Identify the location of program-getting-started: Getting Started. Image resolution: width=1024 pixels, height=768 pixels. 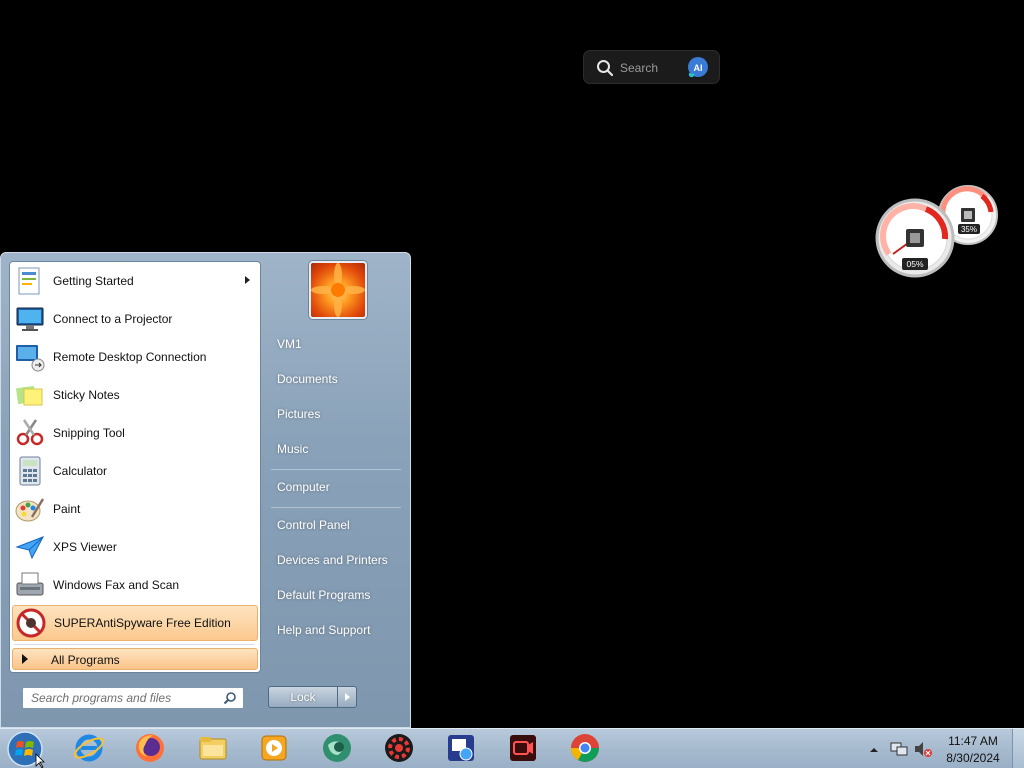
(135, 281).